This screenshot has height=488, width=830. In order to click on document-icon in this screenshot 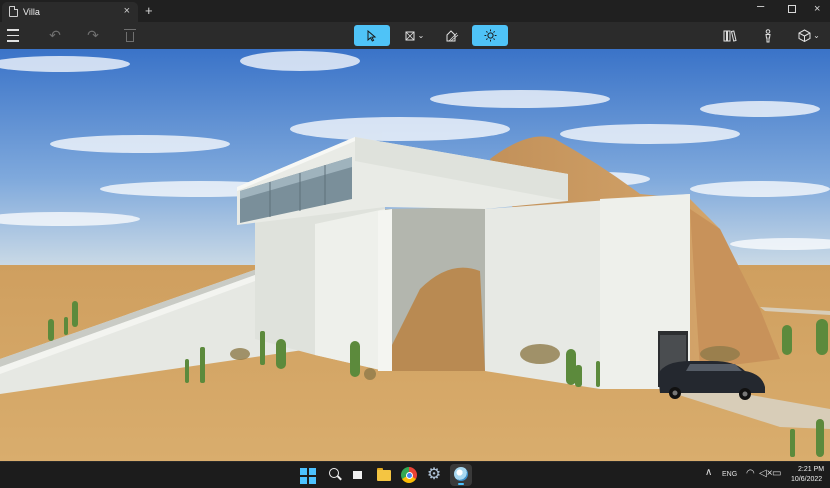, I will do `click(13, 11)`.